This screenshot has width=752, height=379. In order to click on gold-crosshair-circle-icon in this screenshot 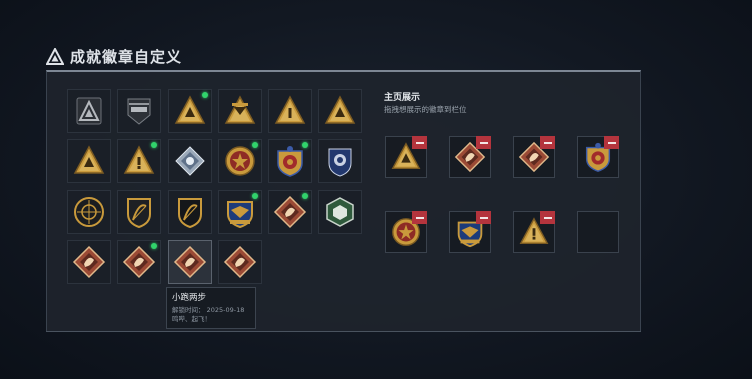, I will do `click(89, 212)`.